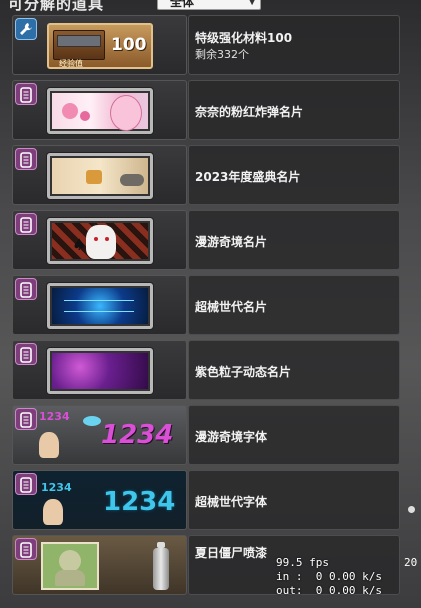 The image size is (421, 608). I want to click on list-item: 1234 1234 漫游奇境字体, so click(206, 435).